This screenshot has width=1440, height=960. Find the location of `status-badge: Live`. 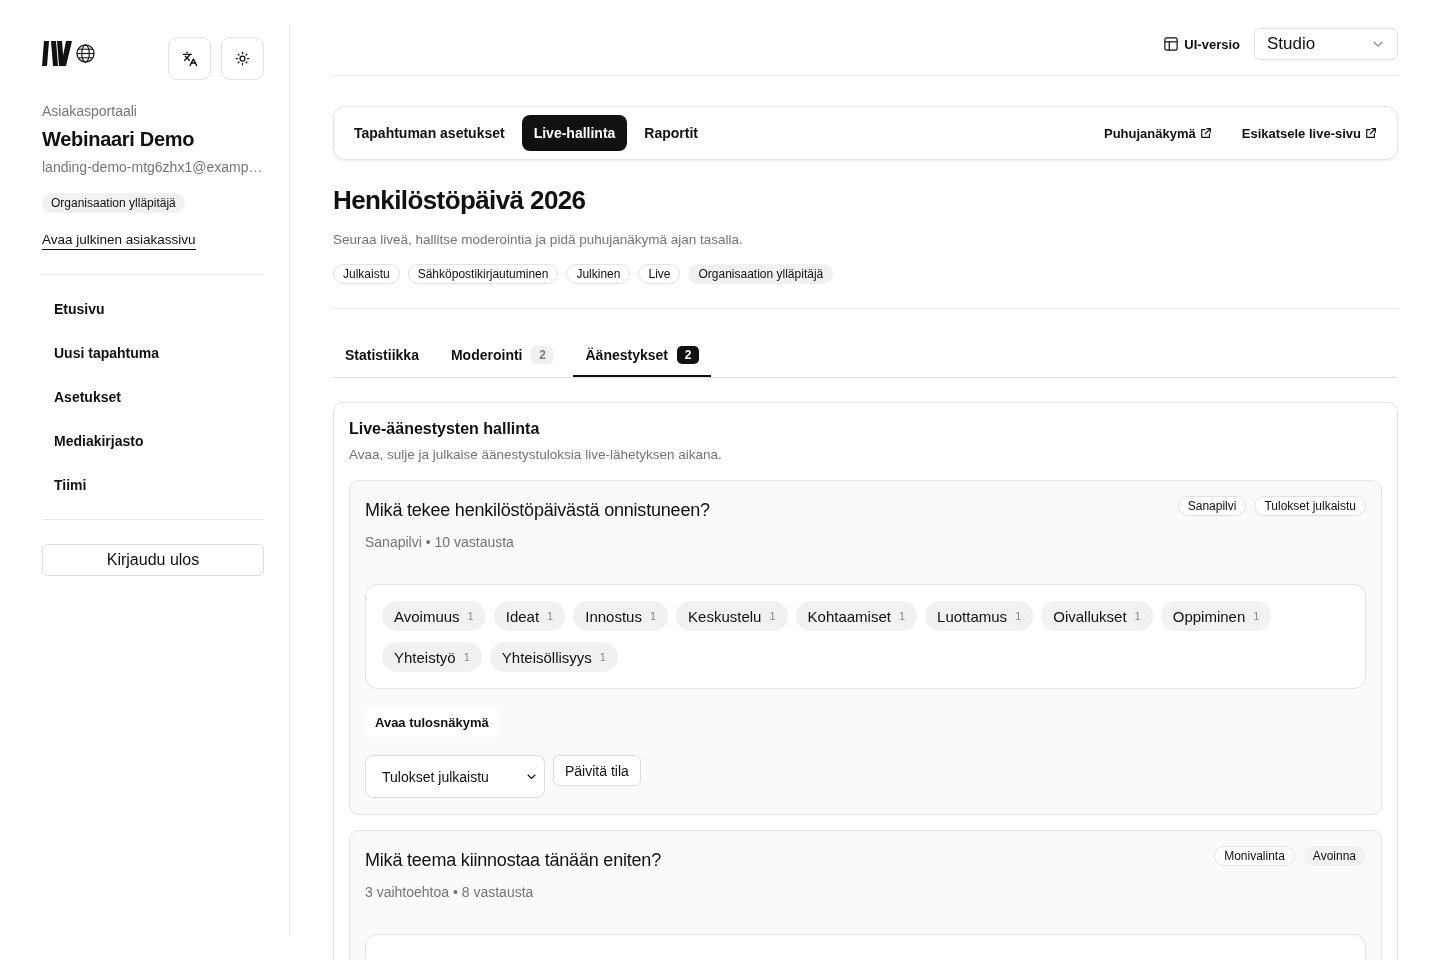

status-badge: Live is located at coordinates (659, 274).